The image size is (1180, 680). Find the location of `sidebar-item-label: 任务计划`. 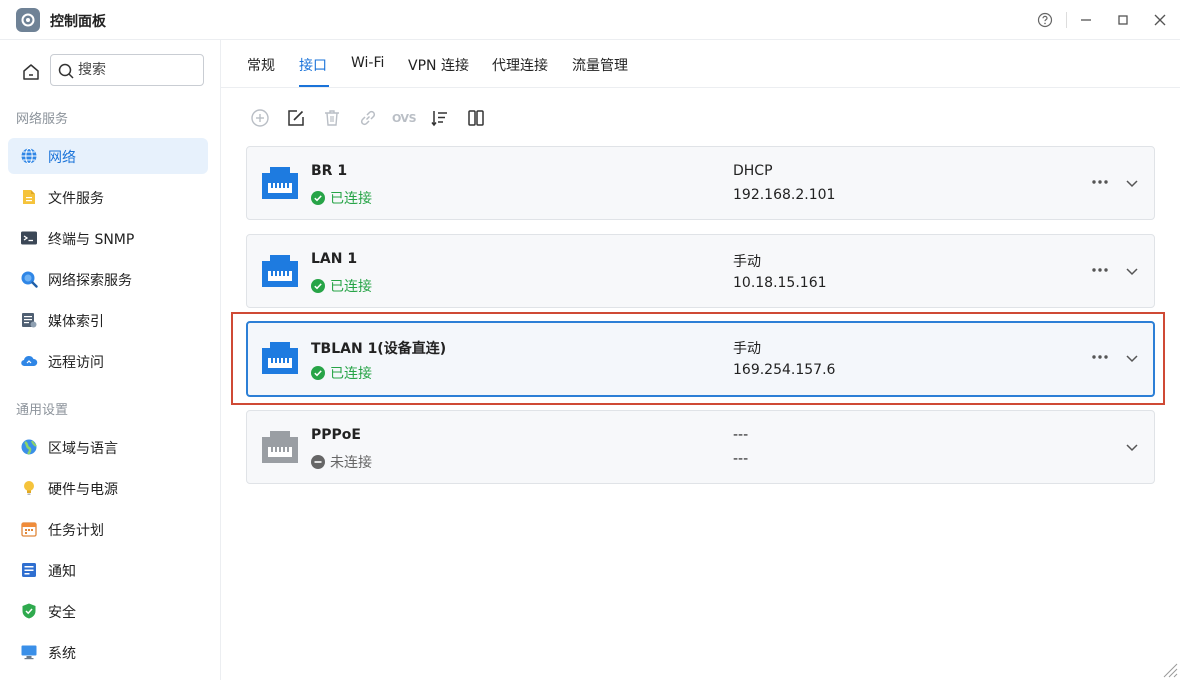

sidebar-item-label: 任务计划 is located at coordinates (76, 531).